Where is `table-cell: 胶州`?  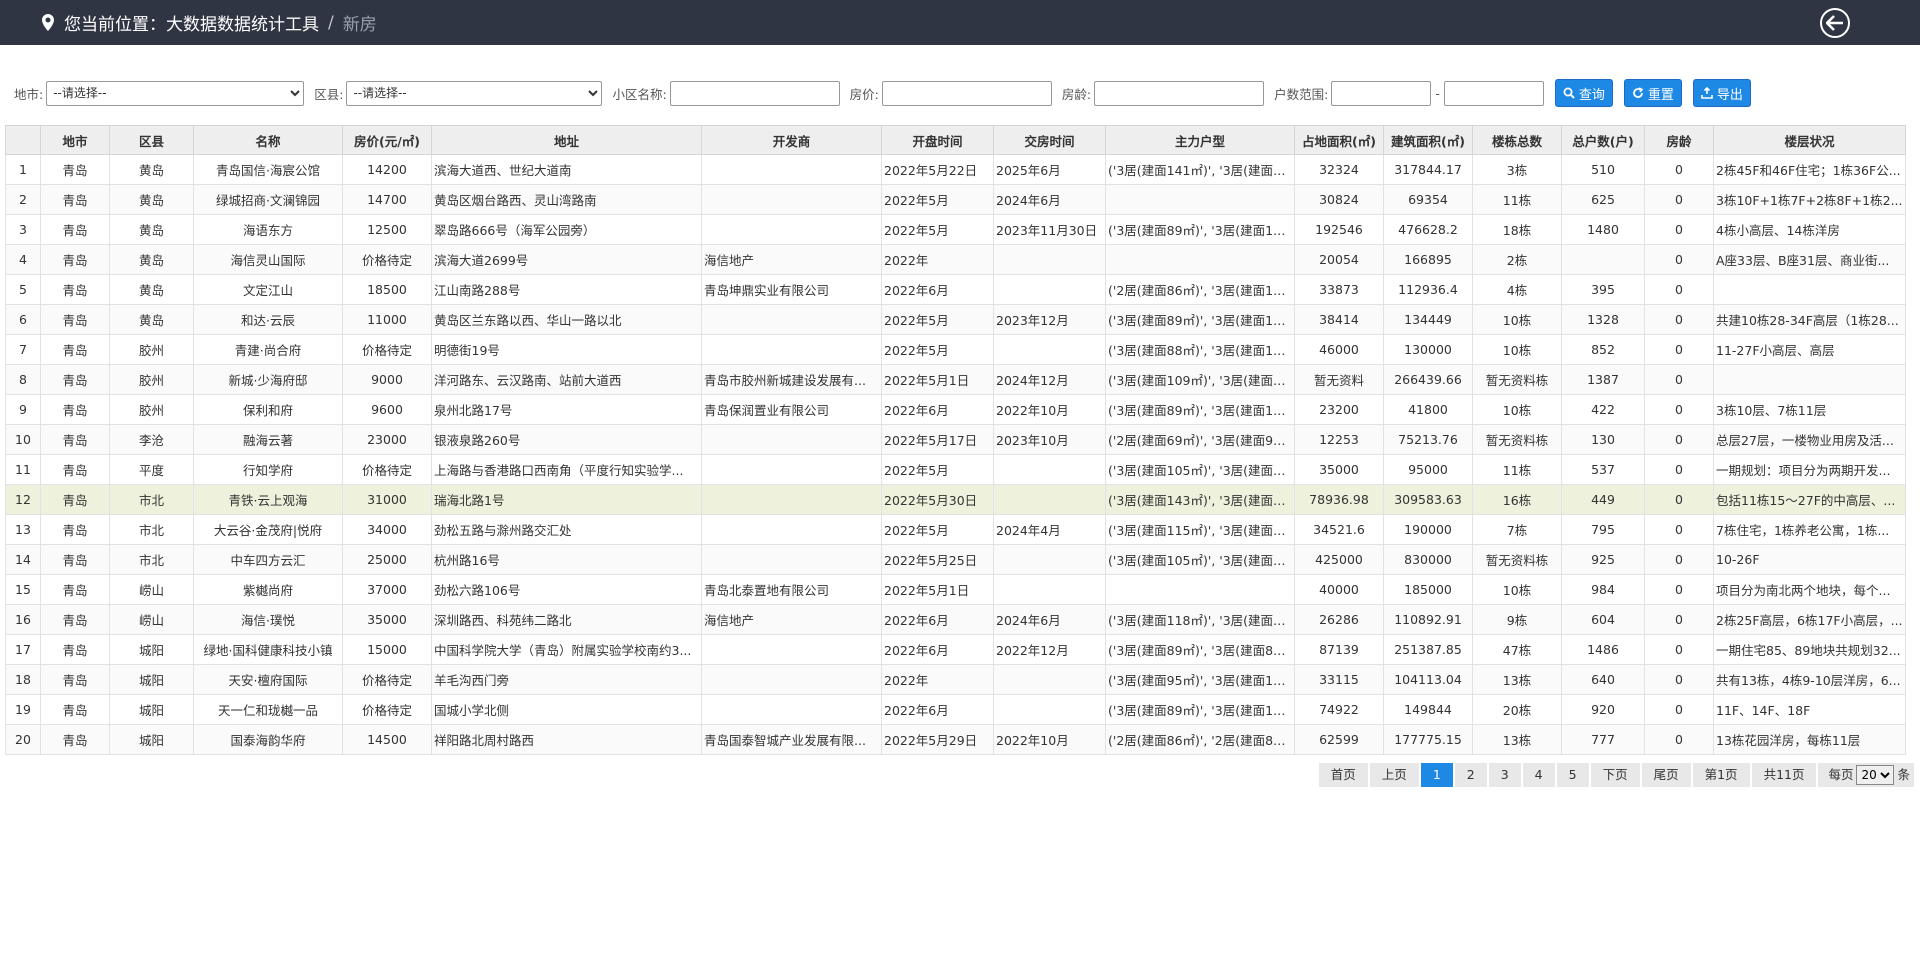
table-cell: 胶州 is located at coordinates (151, 349).